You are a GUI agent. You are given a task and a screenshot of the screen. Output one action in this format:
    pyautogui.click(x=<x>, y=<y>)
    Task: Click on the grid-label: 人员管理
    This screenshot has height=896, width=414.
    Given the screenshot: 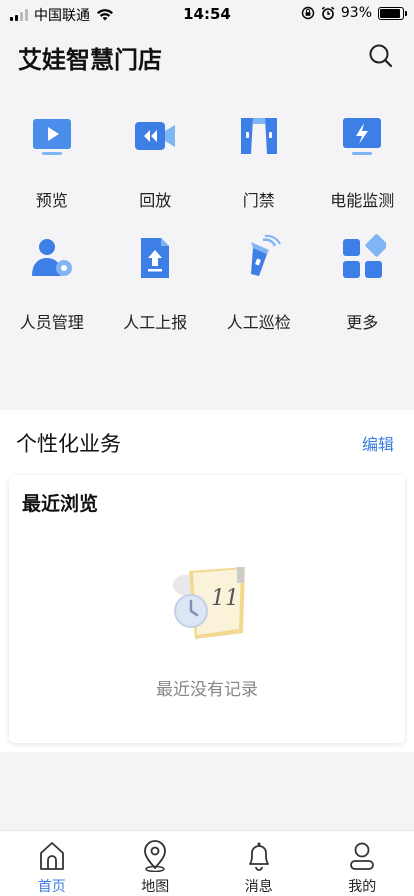 What is the action you would take?
    pyautogui.click(x=51, y=322)
    